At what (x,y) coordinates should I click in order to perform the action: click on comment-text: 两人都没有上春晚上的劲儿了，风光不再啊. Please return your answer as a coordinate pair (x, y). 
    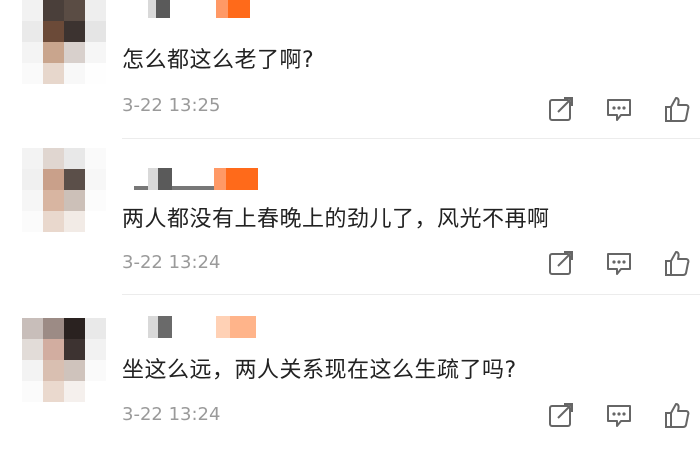
    Looking at the image, I should click on (336, 219).